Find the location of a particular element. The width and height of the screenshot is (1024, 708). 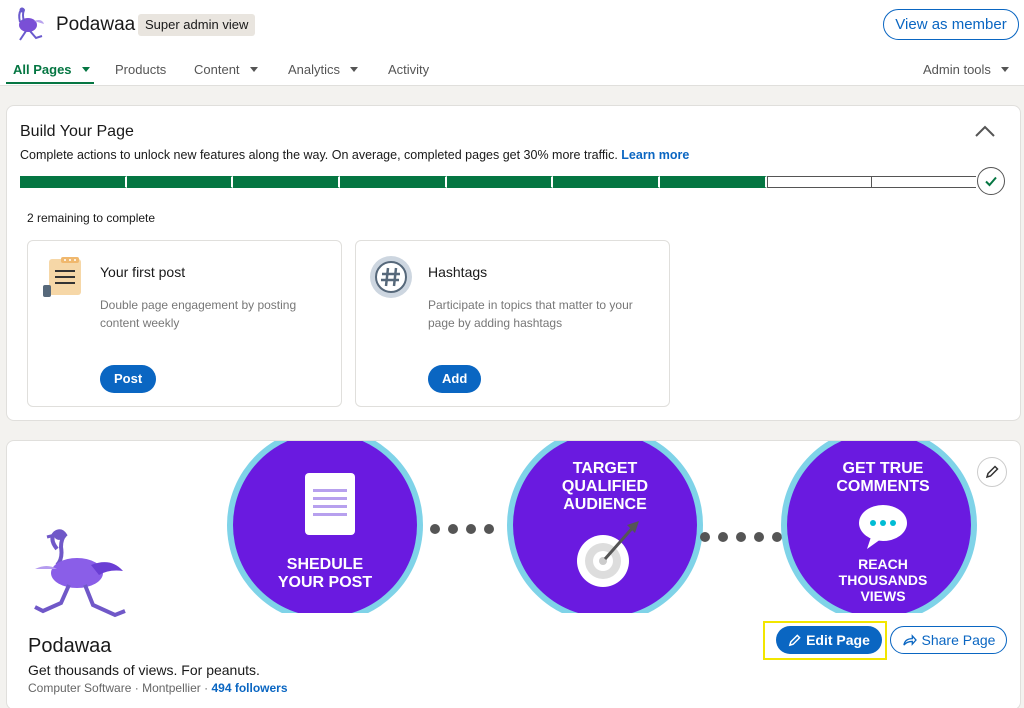

followers-link: 494 followers is located at coordinates (249, 688).